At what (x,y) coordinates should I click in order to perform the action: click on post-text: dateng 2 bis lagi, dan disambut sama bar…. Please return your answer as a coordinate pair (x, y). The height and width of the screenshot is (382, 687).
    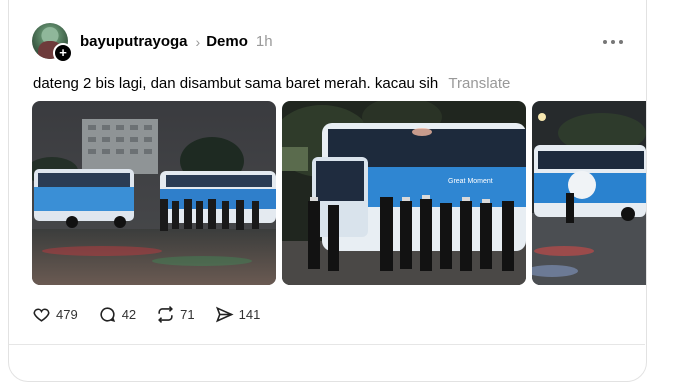
    Looking at the image, I should click on (236, 83).